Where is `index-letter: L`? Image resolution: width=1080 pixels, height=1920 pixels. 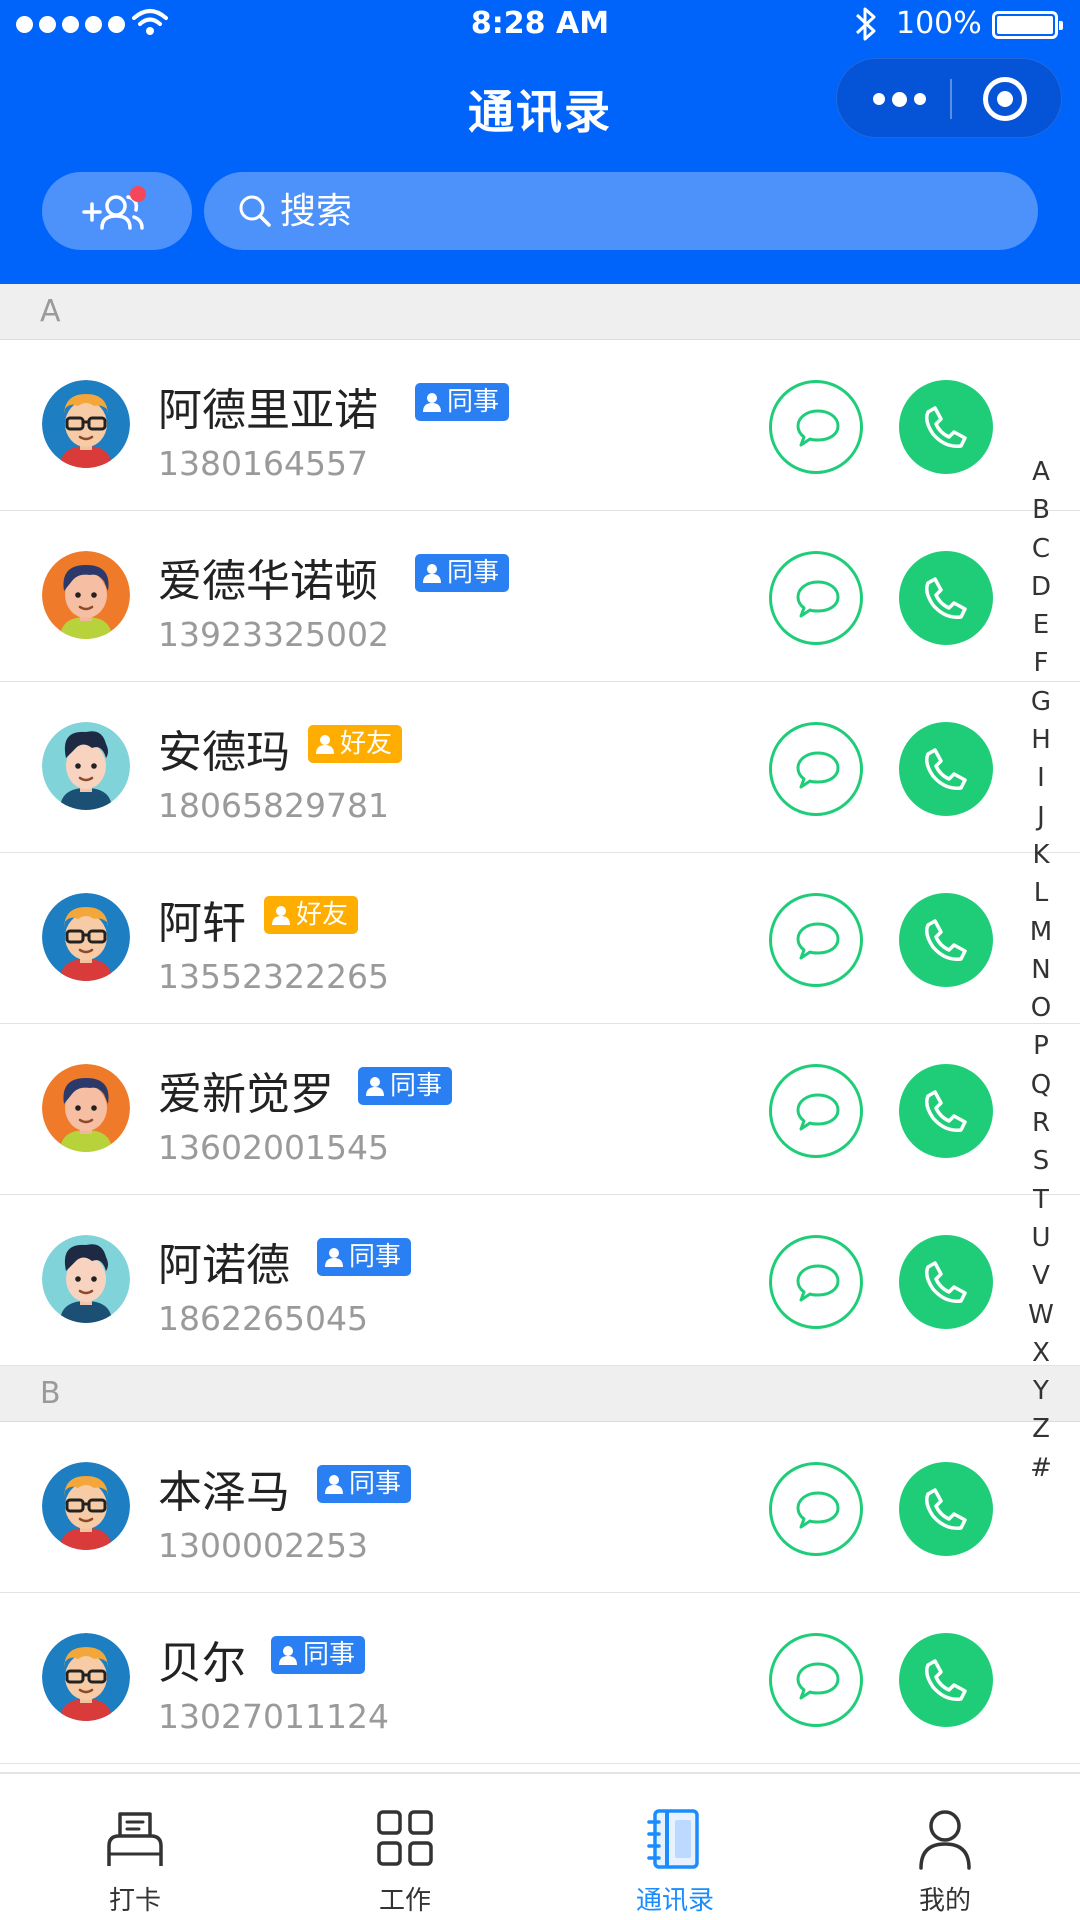 index-letter: L is located at coordinates (1041, 893).